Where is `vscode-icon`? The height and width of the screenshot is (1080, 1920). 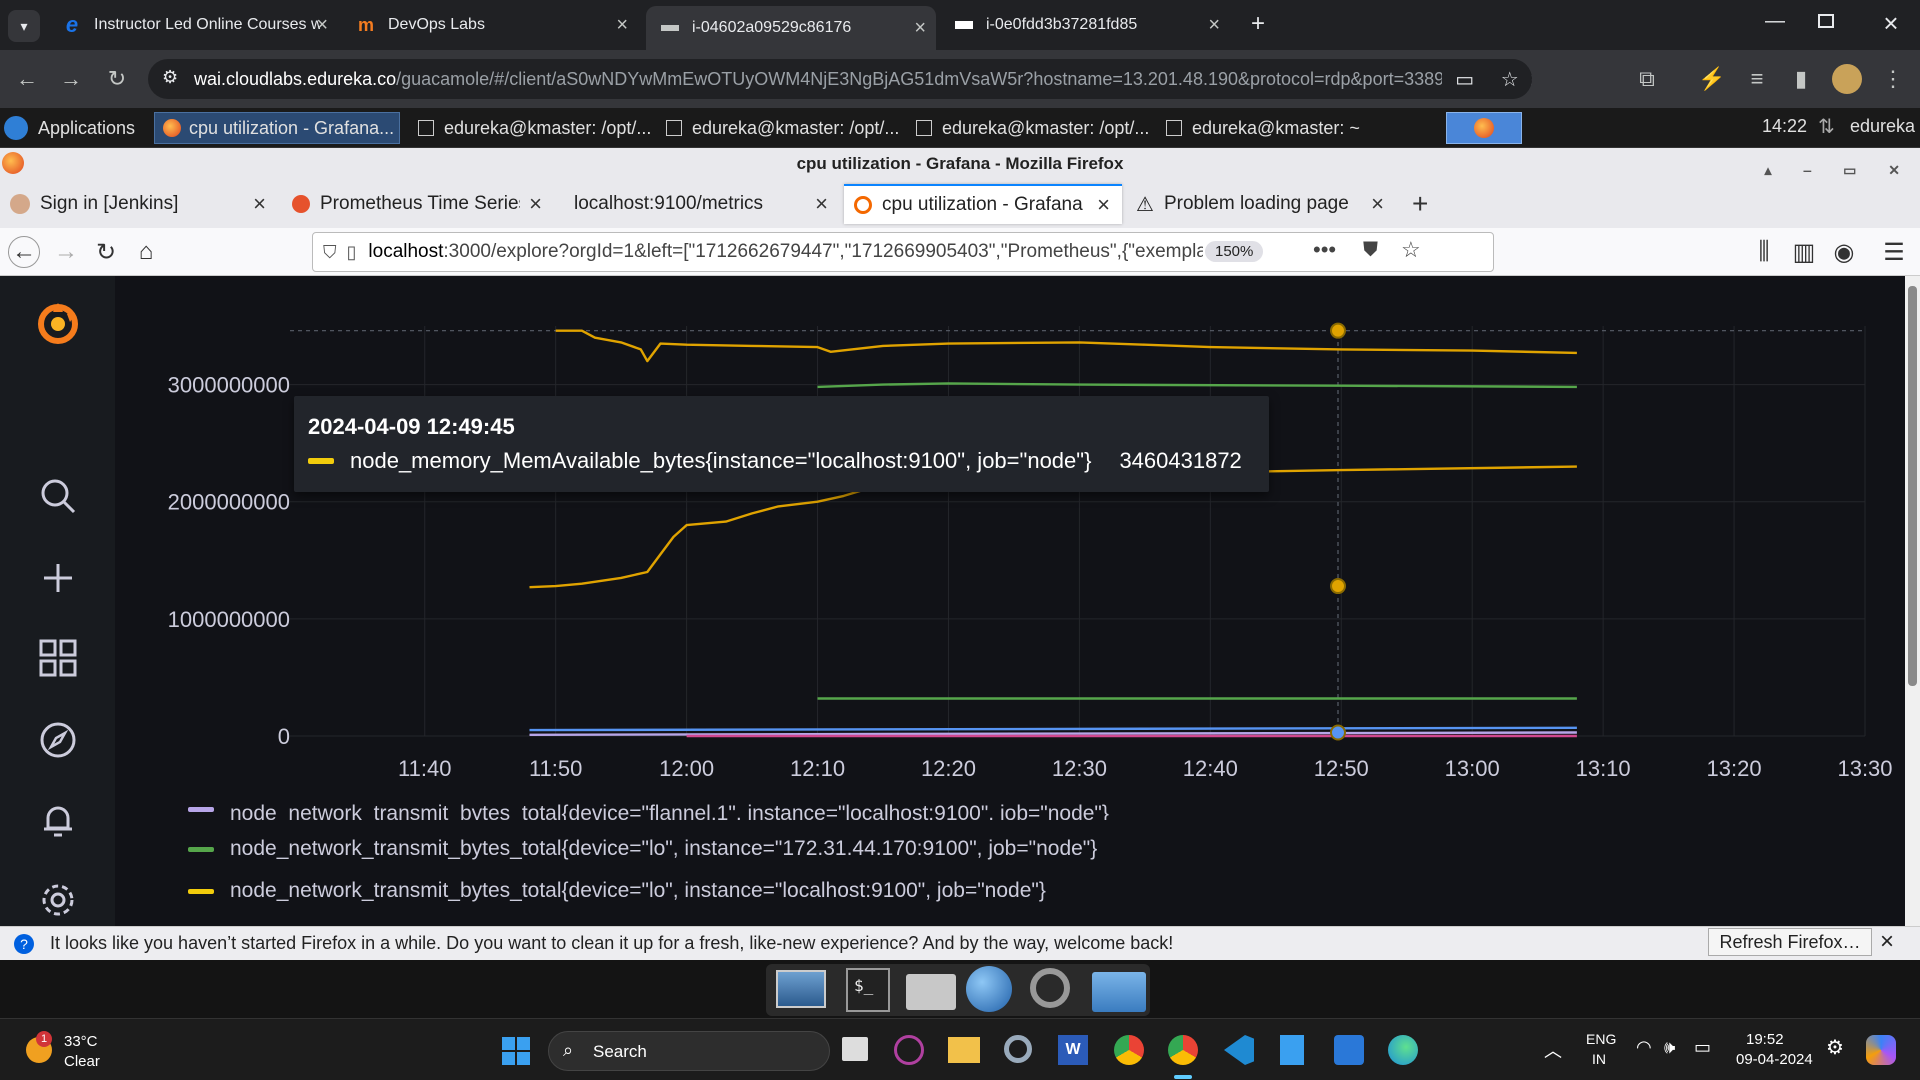 vscode-icon is located at coordinates (1239, 1050).